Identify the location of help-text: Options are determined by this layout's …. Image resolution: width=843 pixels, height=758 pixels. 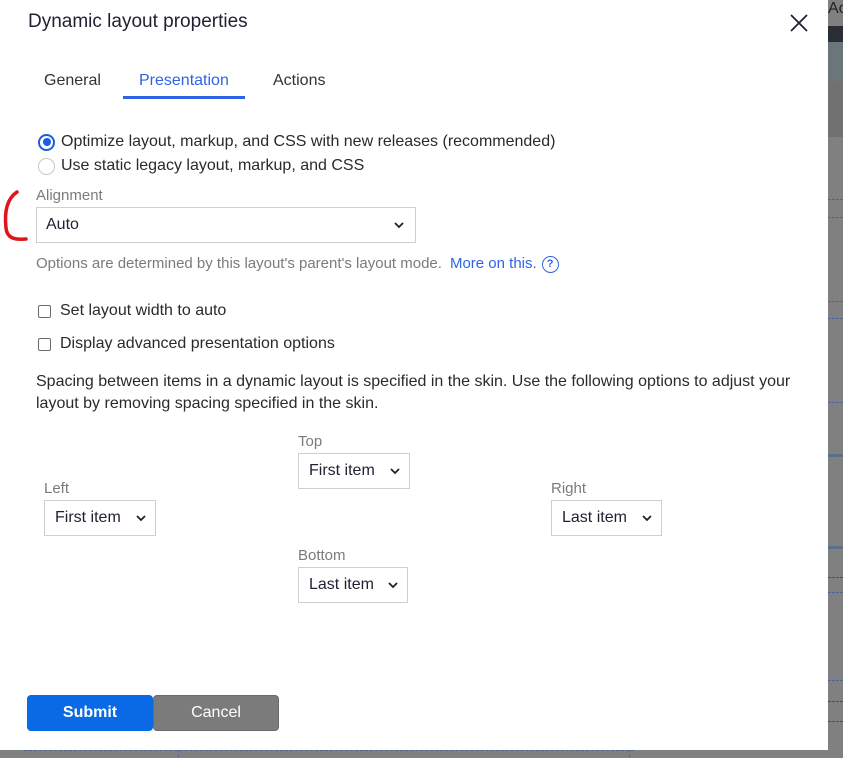
(239, 263).